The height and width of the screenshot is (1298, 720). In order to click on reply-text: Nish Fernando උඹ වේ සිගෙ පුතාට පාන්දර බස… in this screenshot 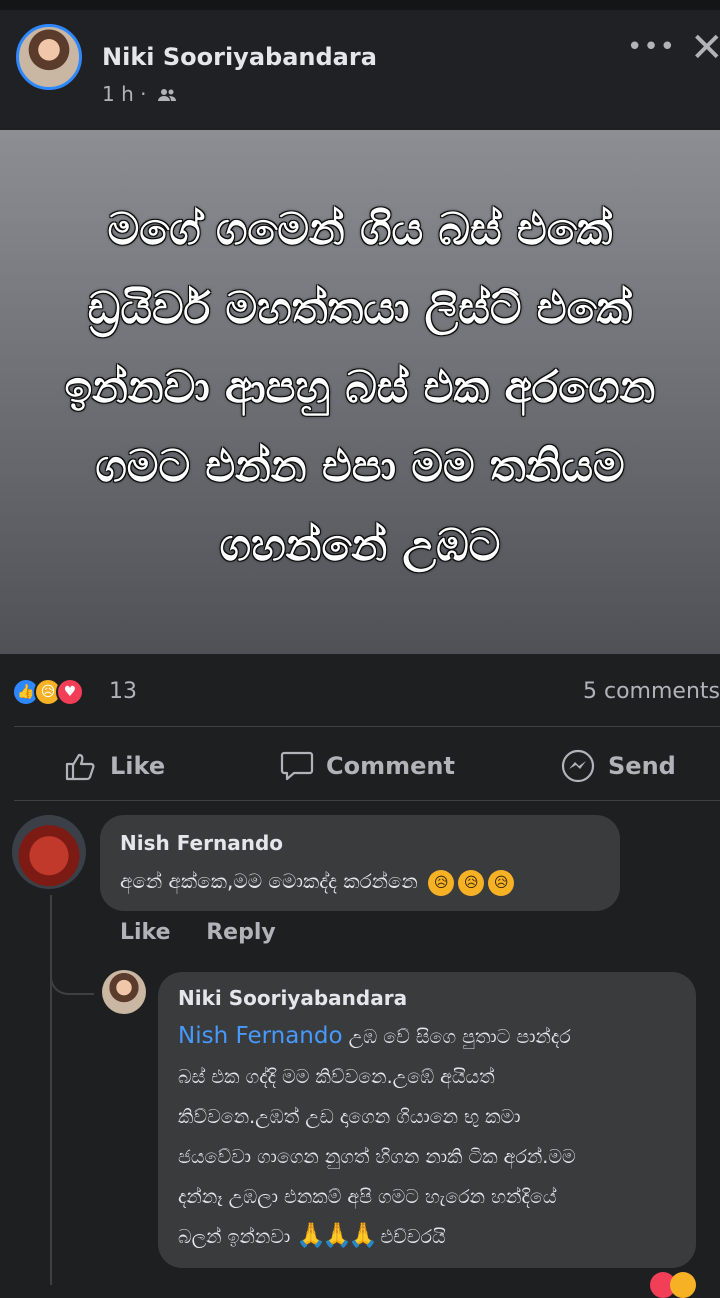, I will do `click(433, 1136)`.